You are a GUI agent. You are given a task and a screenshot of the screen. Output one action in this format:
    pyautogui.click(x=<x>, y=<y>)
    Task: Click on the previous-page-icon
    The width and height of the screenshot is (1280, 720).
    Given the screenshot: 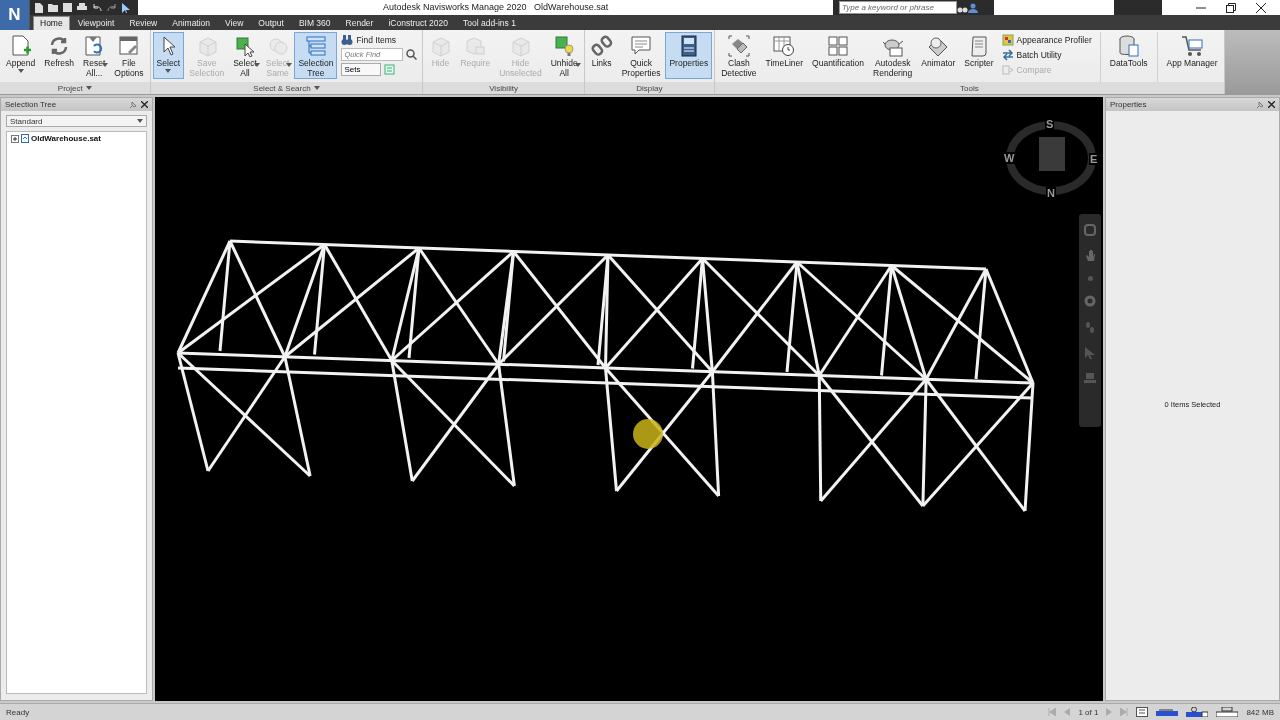 What is the action you would take?
    pyautogui.click(x=1067, y=712)
    